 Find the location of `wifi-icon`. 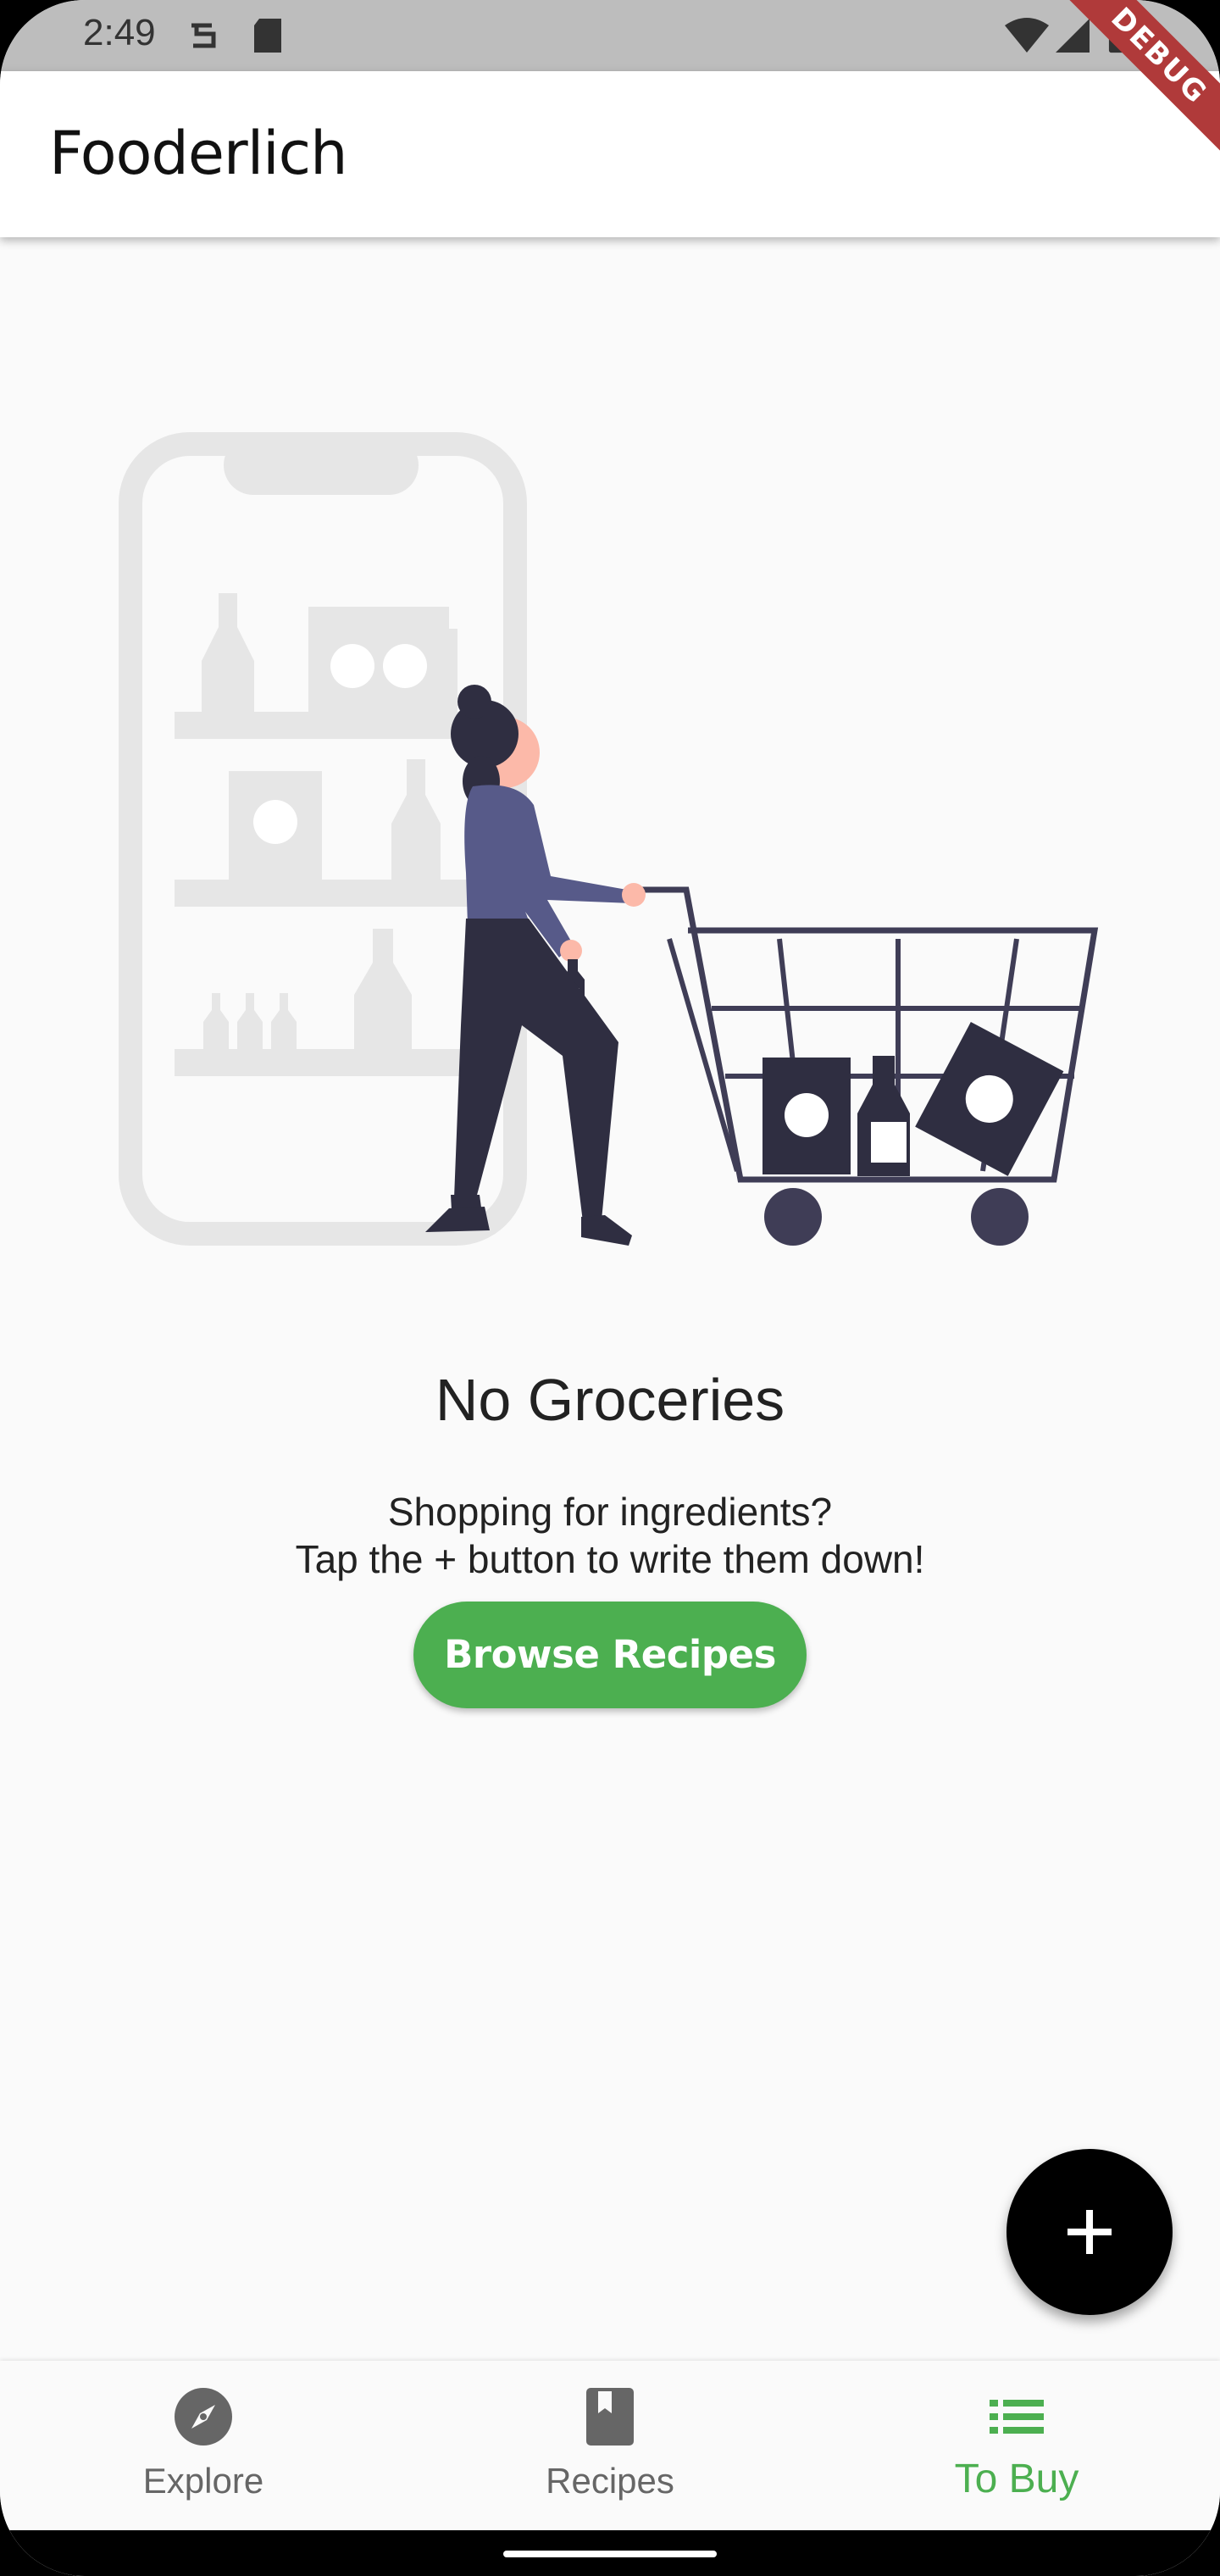

wifi-icon is located at coordinates (1027, 35).